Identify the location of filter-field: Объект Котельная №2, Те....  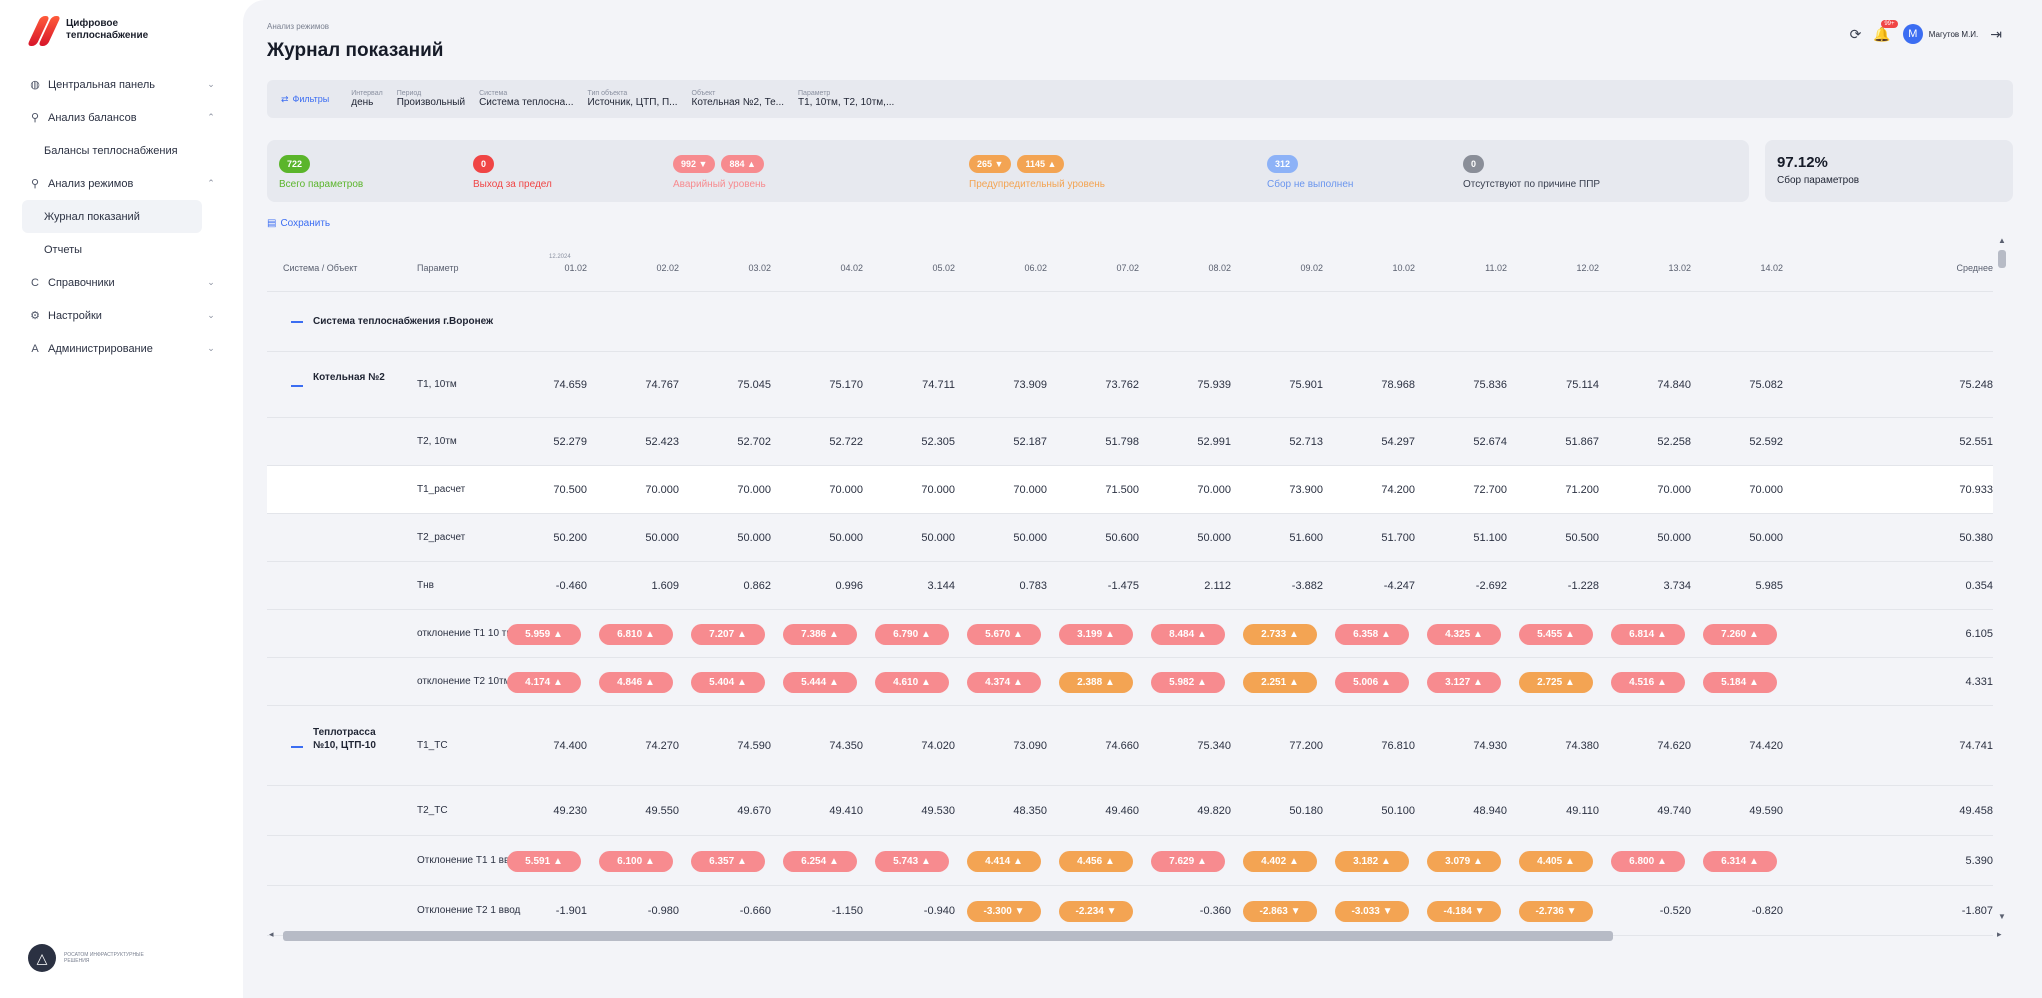
(738, 99).